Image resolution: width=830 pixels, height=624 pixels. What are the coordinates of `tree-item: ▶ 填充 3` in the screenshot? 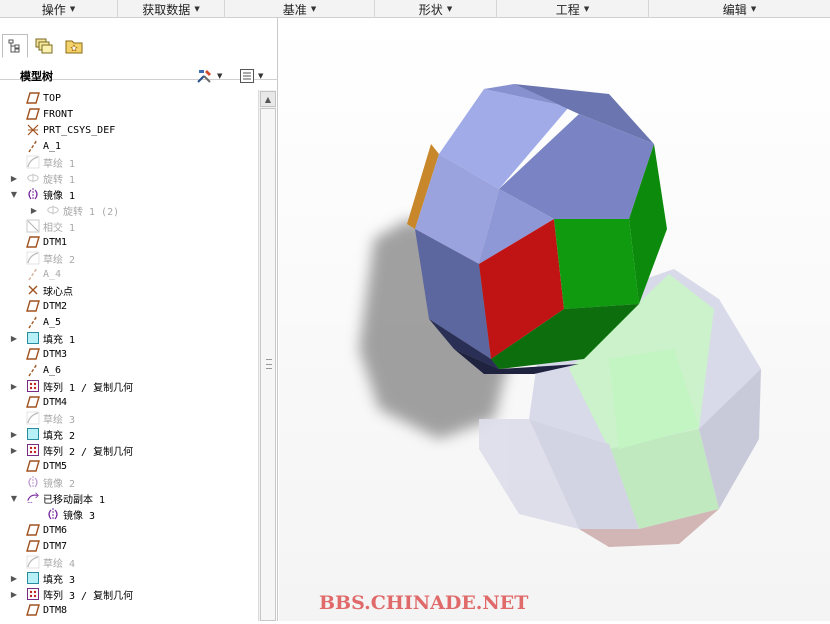 It's located at (129, 578).